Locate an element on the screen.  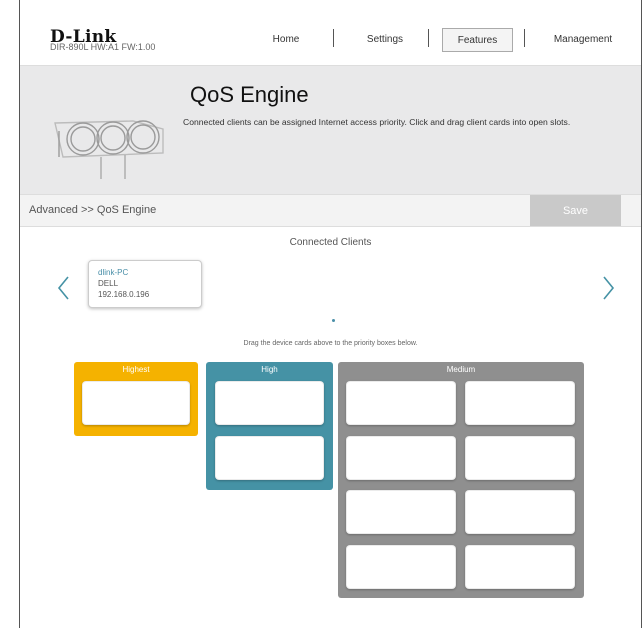
chevron-right-icon is located at coordinates (608, 288).